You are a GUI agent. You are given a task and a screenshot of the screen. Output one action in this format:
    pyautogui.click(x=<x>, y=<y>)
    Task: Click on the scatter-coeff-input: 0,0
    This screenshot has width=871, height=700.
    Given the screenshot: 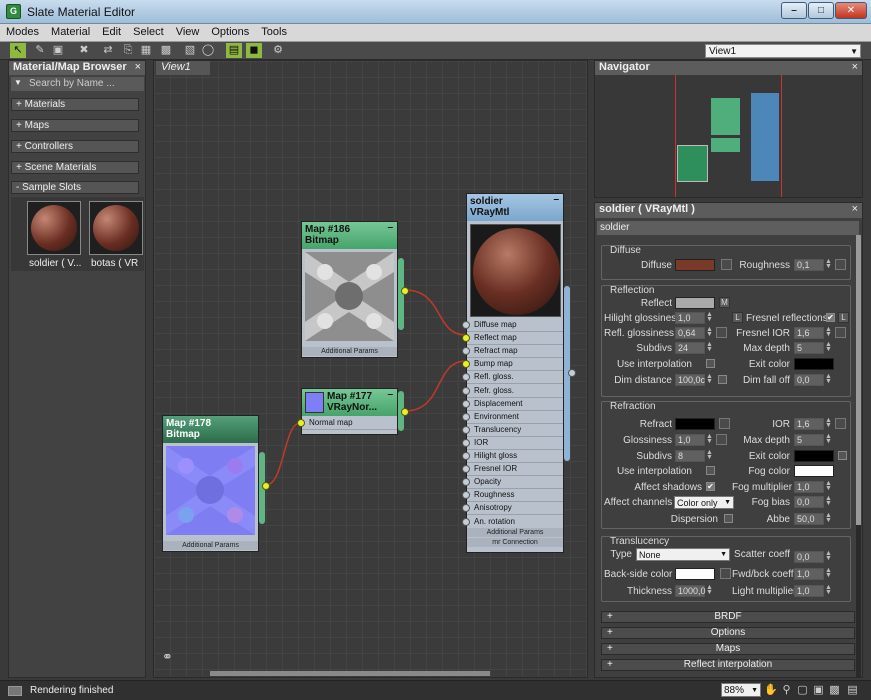 What is the action you would take?
    pyautogui.click(x=809, y=557)
    